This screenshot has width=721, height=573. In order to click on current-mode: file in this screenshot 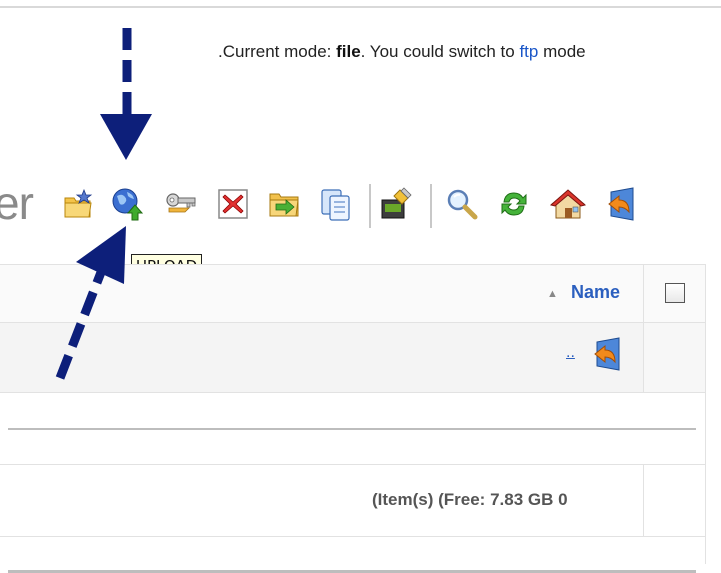, I will do `click(348, 51)`.